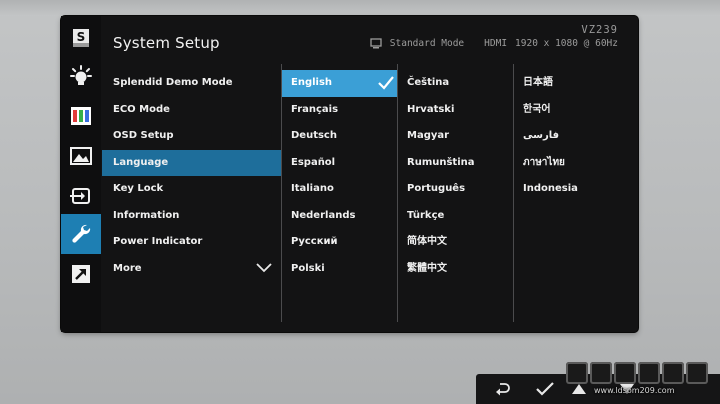  What do you see at coordinates (545, 389) in the screenshot?
I see `confirm-check-icon` at bounding box center [545, 389].